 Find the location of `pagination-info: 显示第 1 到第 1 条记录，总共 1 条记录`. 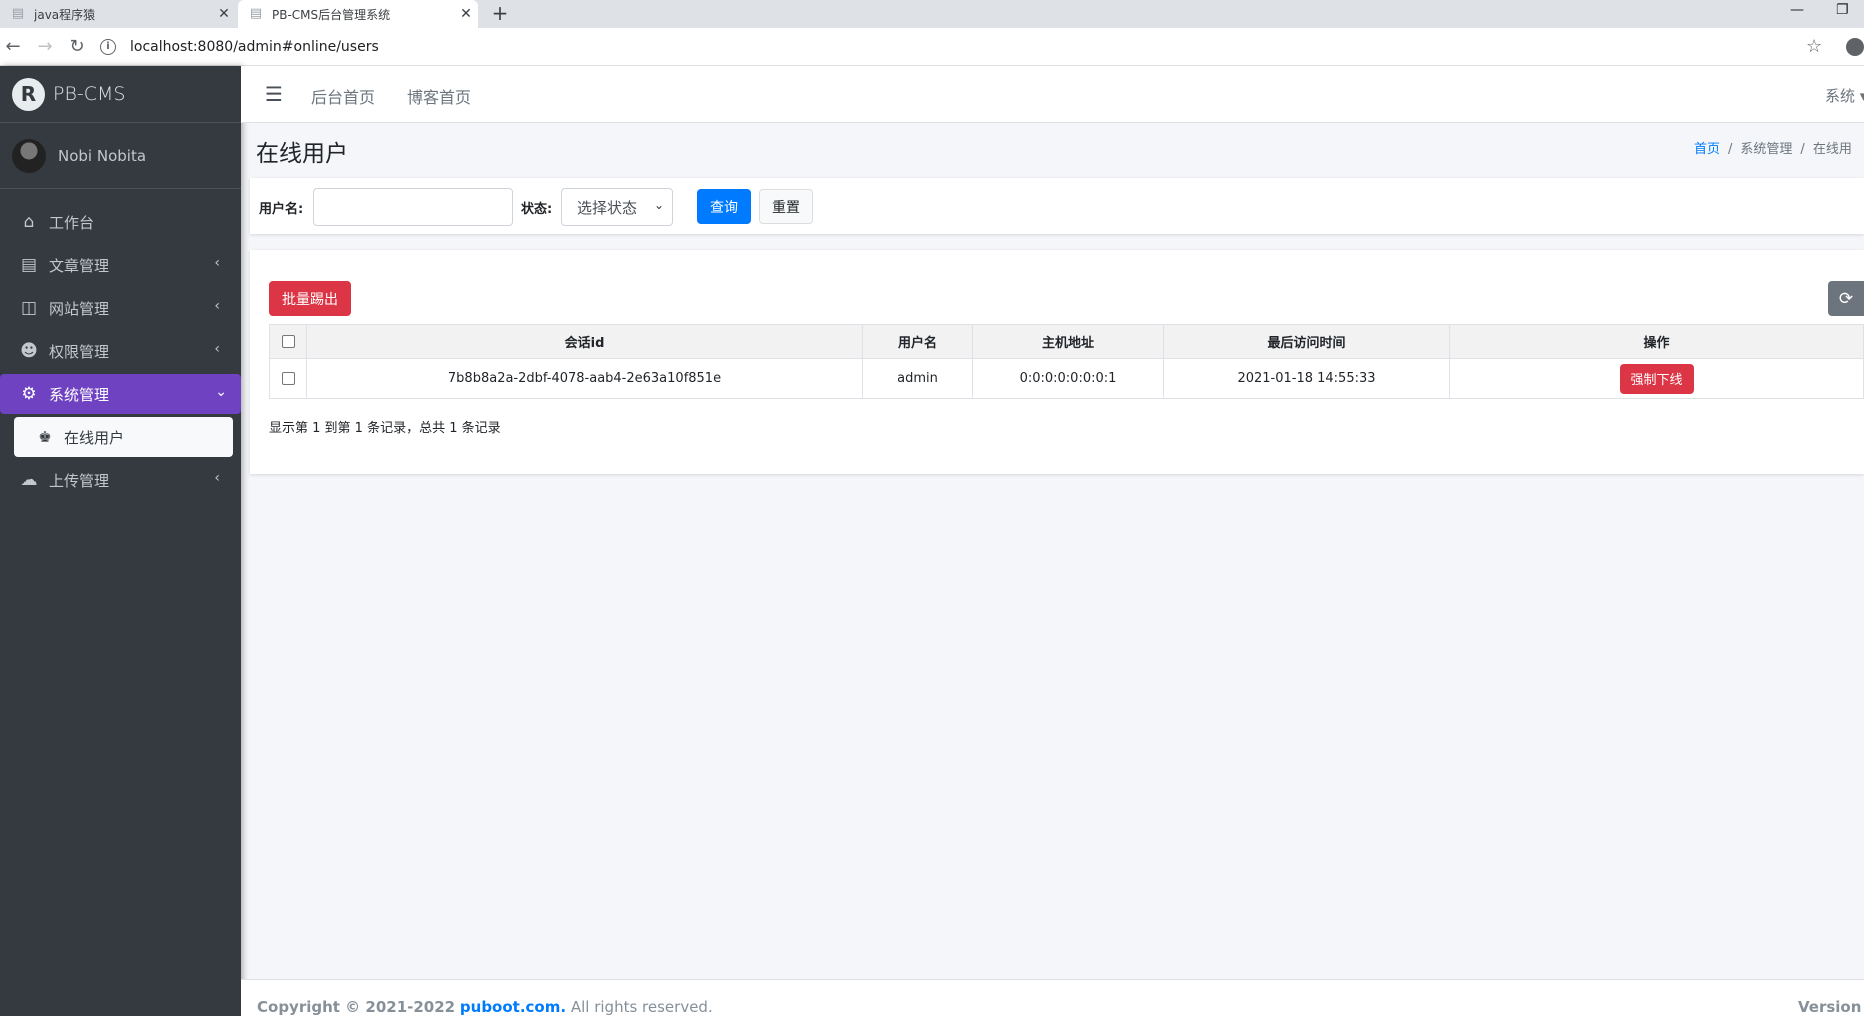

pagination-info: 显示第 1 到第 1 条记录，总共 1 条记录 is located at coordinates (385, 428).